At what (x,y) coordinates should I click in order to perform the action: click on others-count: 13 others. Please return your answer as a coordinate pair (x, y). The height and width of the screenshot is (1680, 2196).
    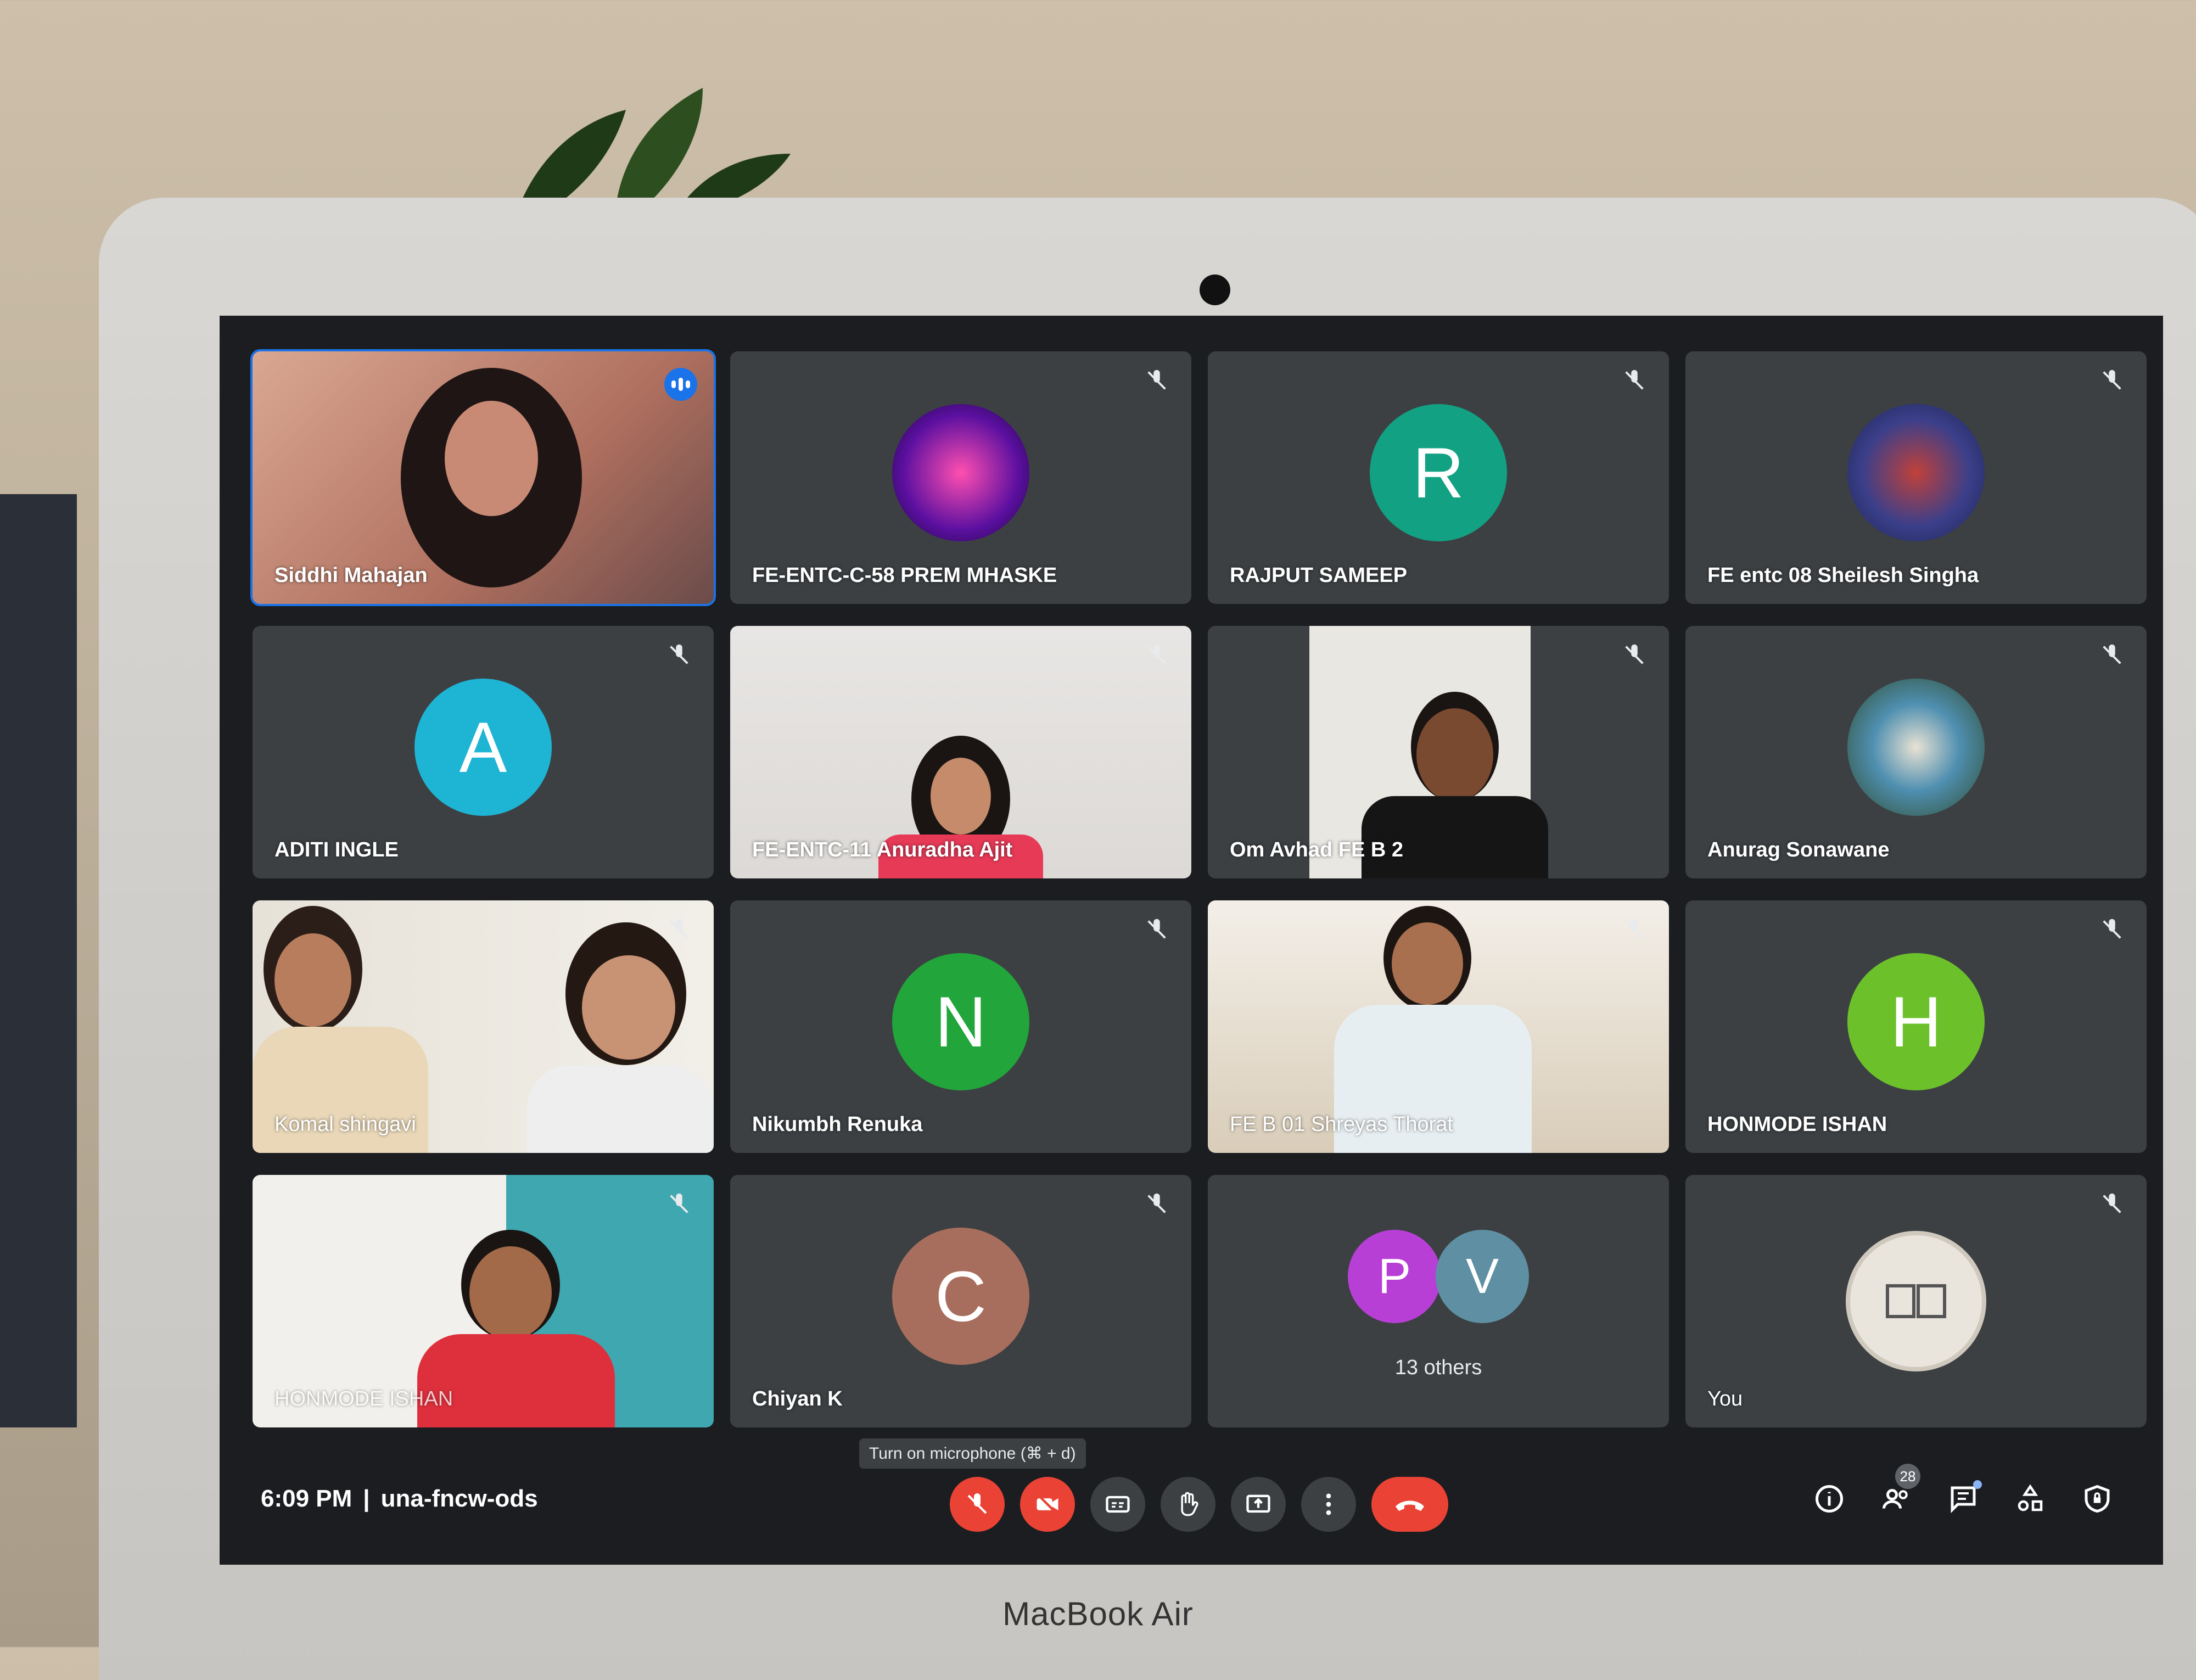
    Looking at the image, I should click on (1438, 1368).